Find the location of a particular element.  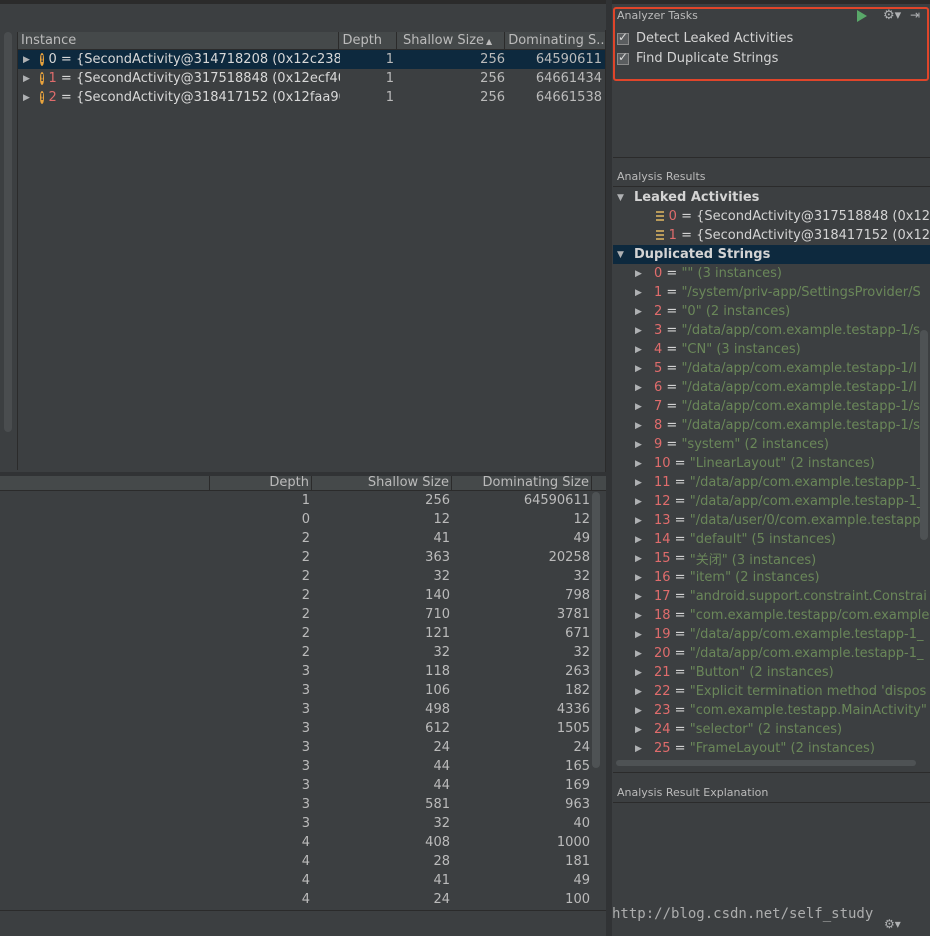

reference-row: 4 28 181 is located at coordinates (303, 861).